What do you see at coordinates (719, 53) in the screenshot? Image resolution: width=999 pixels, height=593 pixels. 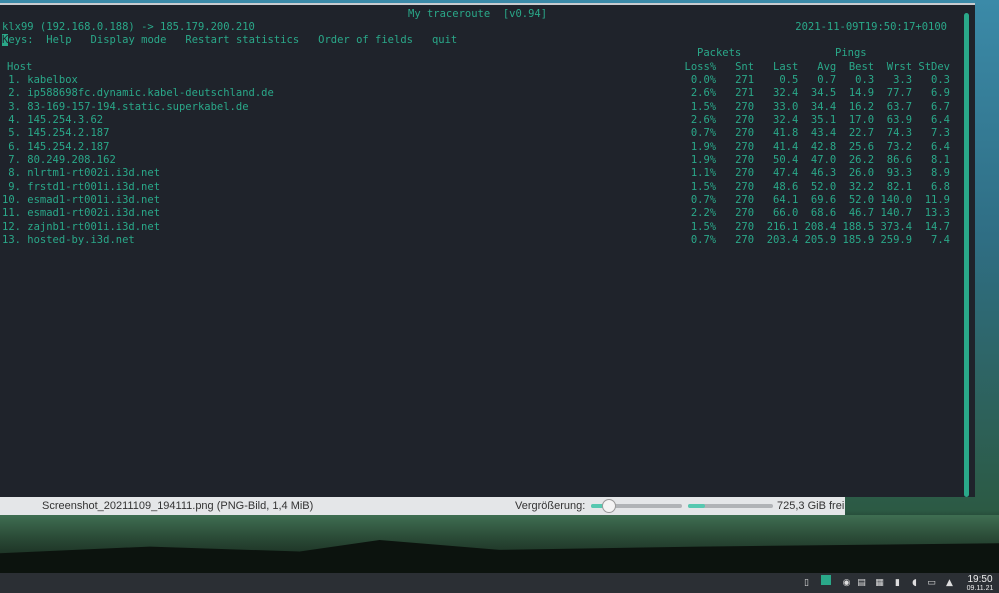 I see `packets-header: Packets` at bounding box center [719, 53].